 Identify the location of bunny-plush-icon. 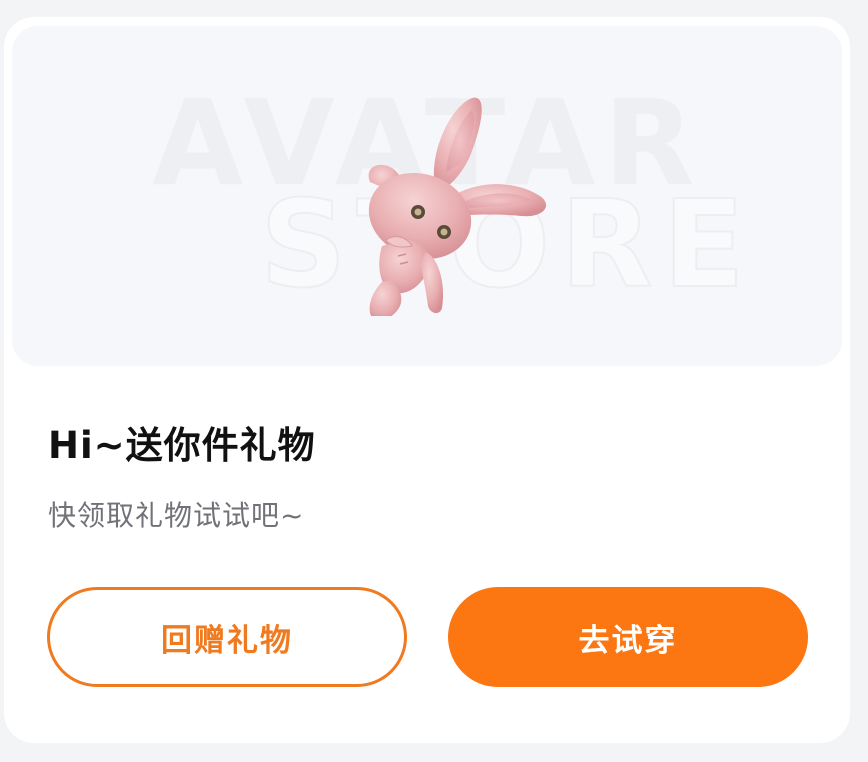
(457, 206).